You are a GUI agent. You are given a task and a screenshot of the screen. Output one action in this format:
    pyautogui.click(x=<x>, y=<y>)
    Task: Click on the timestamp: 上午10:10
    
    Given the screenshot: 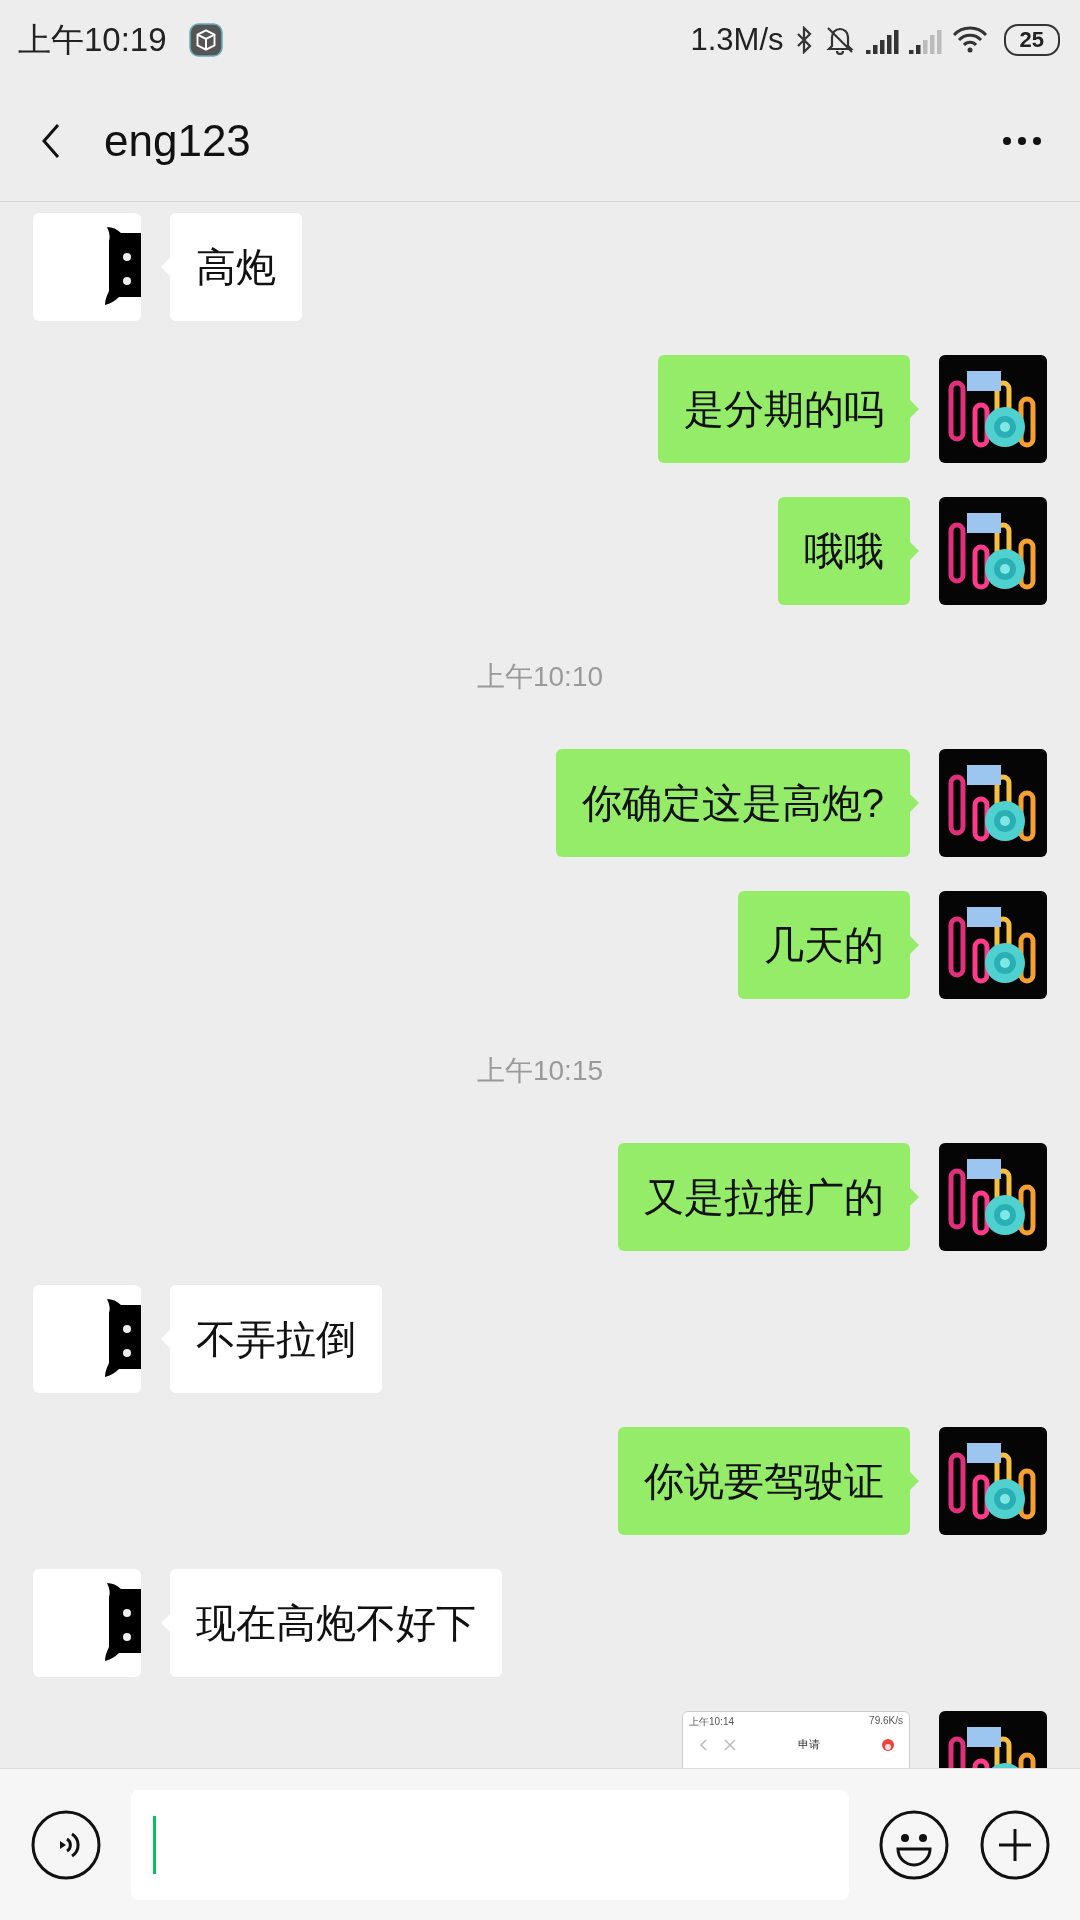 What is the action you would take?
    pyautogui.click(x=540, y=677)
    